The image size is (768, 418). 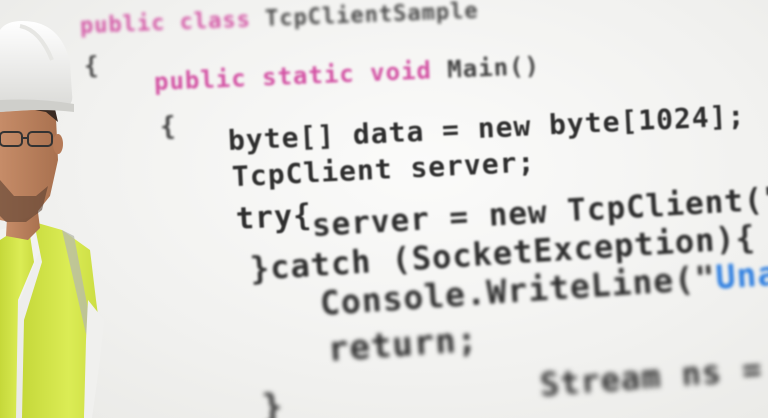 What do you see at coordinates (365, 16) in the screenshot?
I see `code-text: TcpClientSample` at bounding box center [365, 16].